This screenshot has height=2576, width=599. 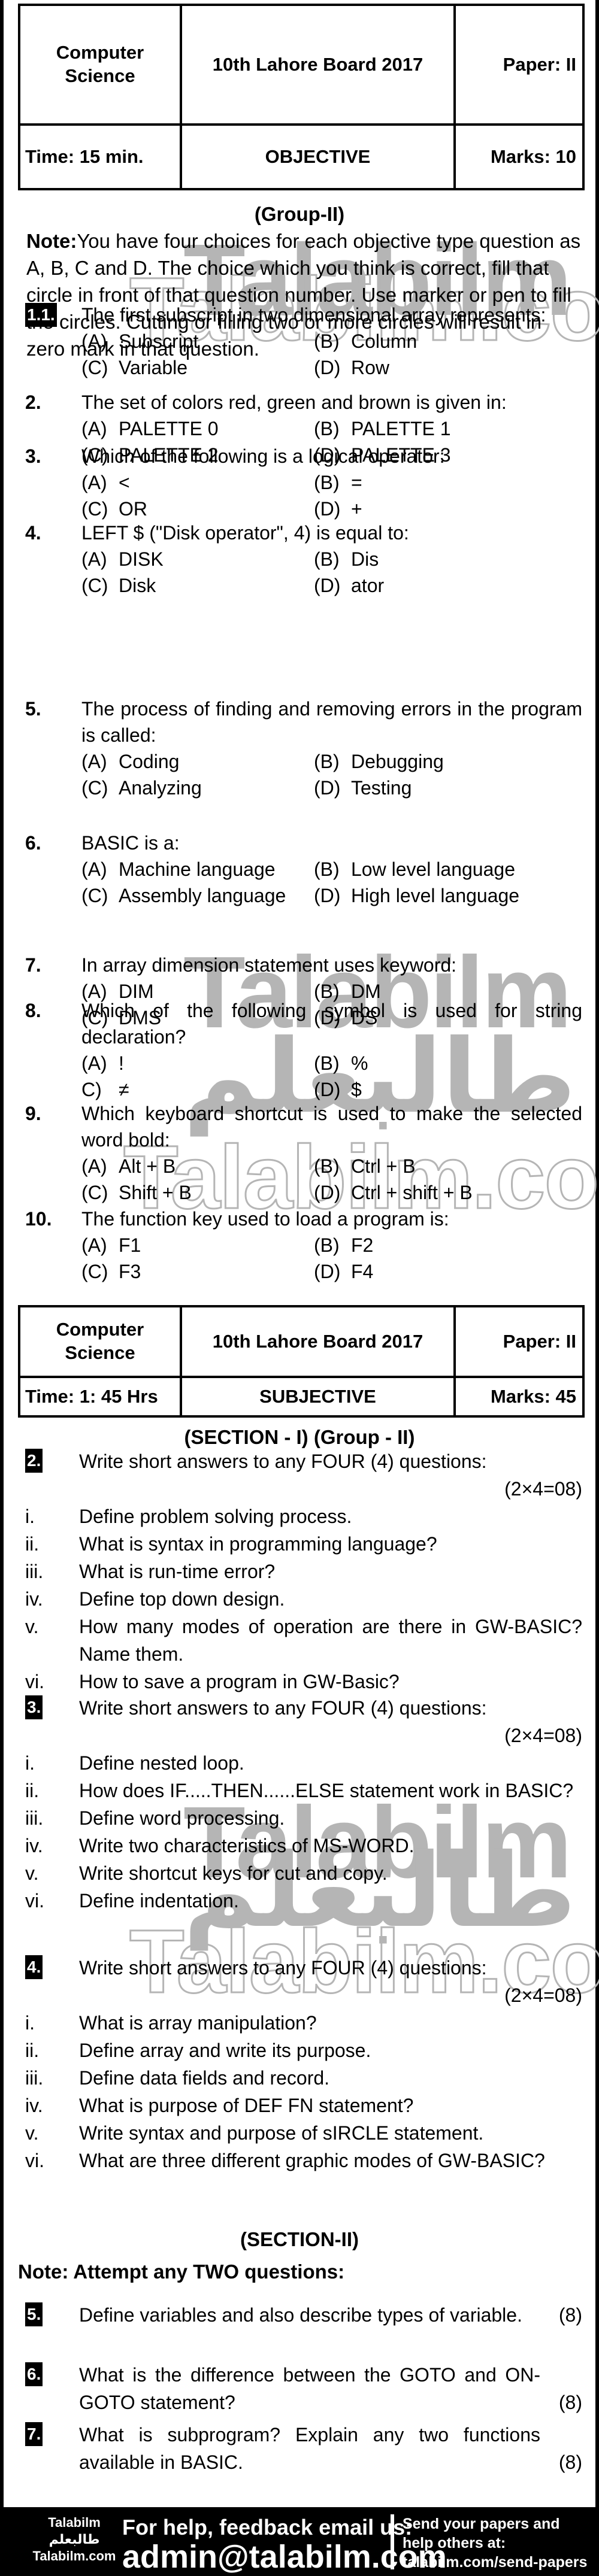 What do you see at coordinates (32, 1790) in the screenshot?
I see `item-number: ii.` at bounding box center [32, 1790].